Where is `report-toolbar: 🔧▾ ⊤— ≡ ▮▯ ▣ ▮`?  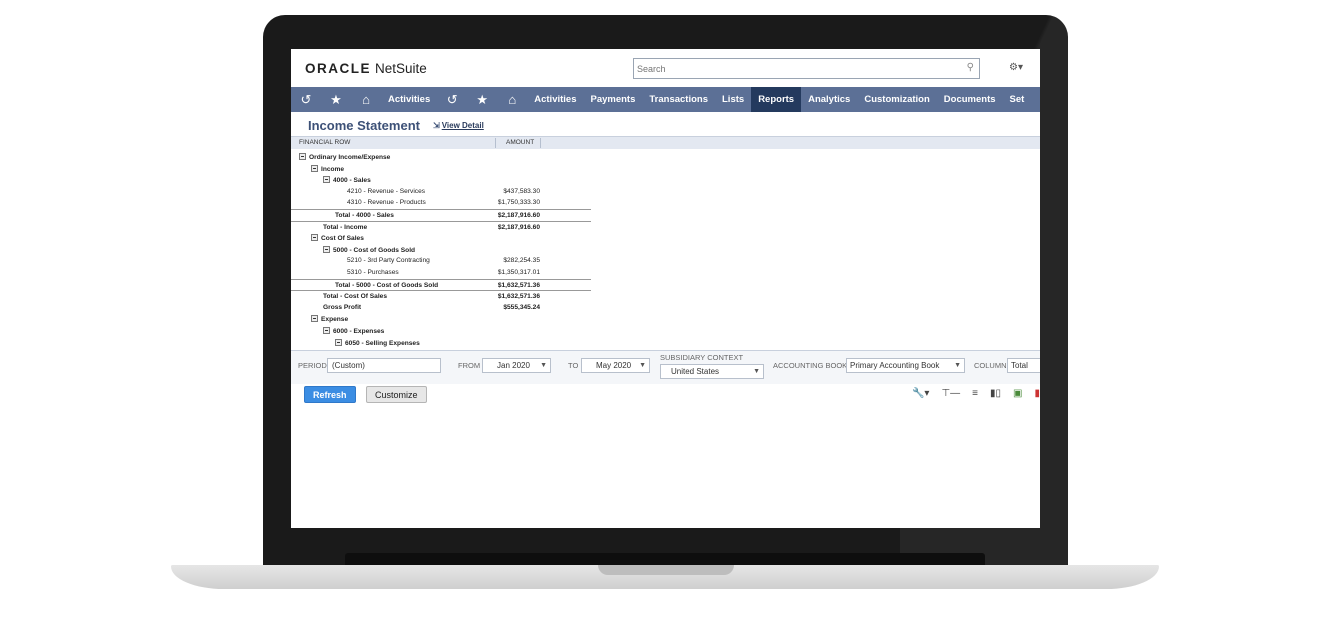
report-toolbar: 🔧▾ ⊤— ≡ ▮▯ ▣ ▮ is located at coordinates (976, 393).